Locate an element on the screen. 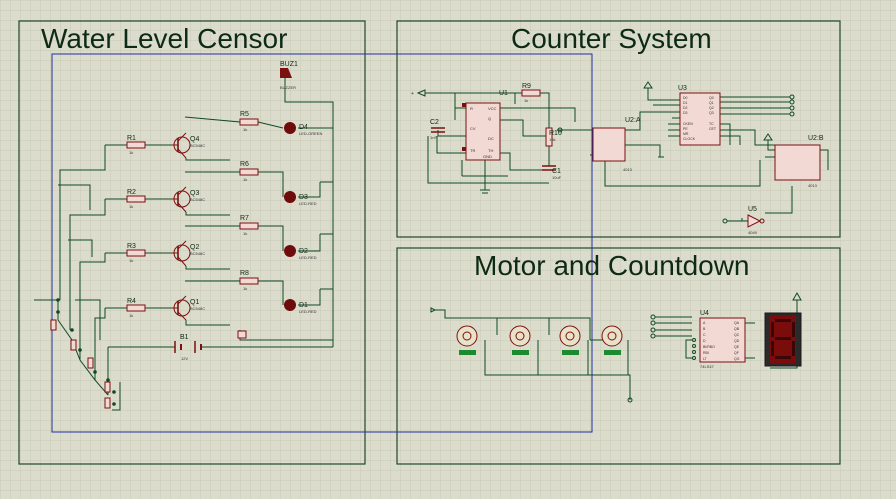 Image resolution: width=896 pixels, height=499 pixels. ic-part: 74LS47 is located at coordinates (707, 366).